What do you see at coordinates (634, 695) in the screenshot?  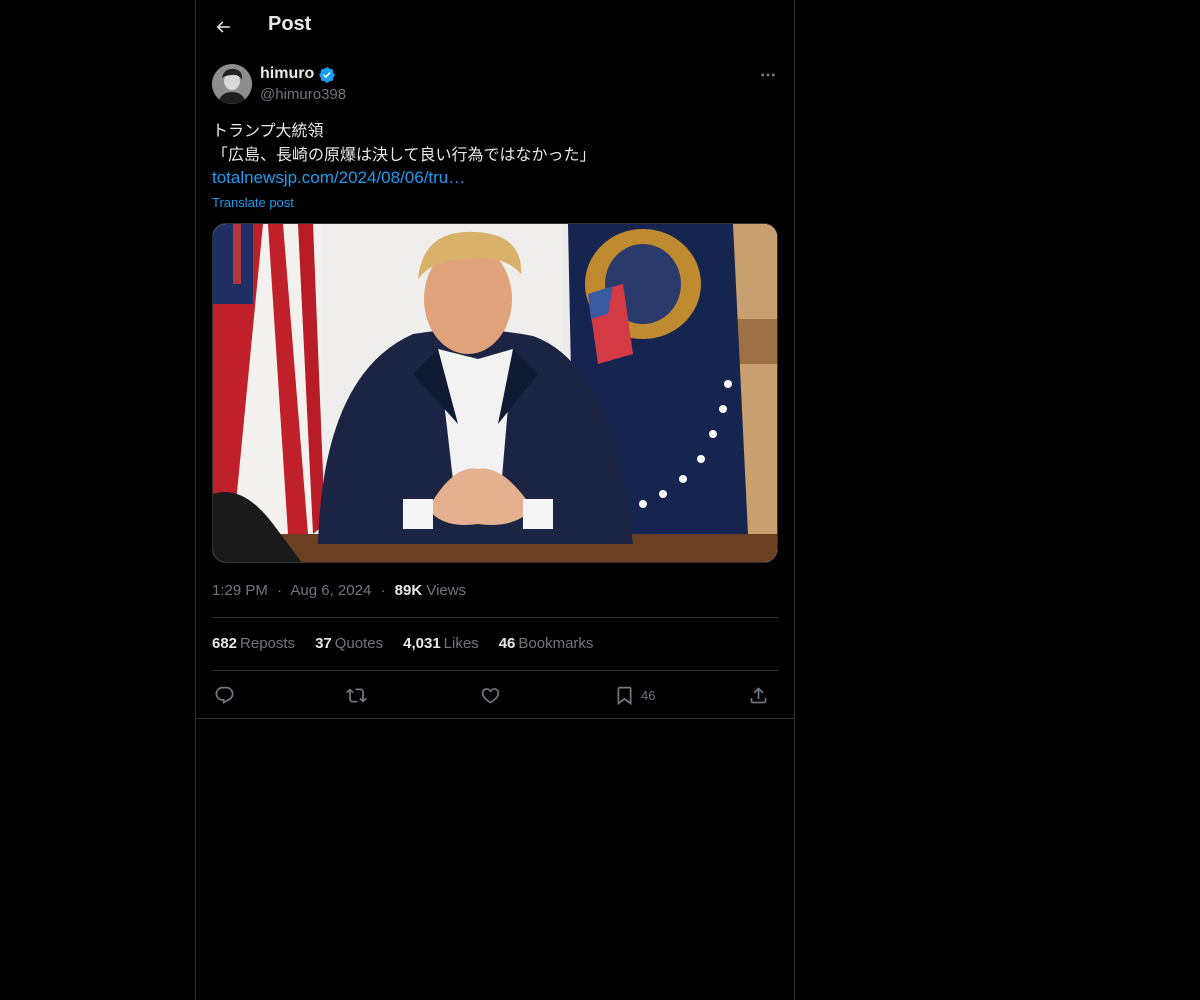 I see `bookmark-button: 46` at bounding box center [634, 695].